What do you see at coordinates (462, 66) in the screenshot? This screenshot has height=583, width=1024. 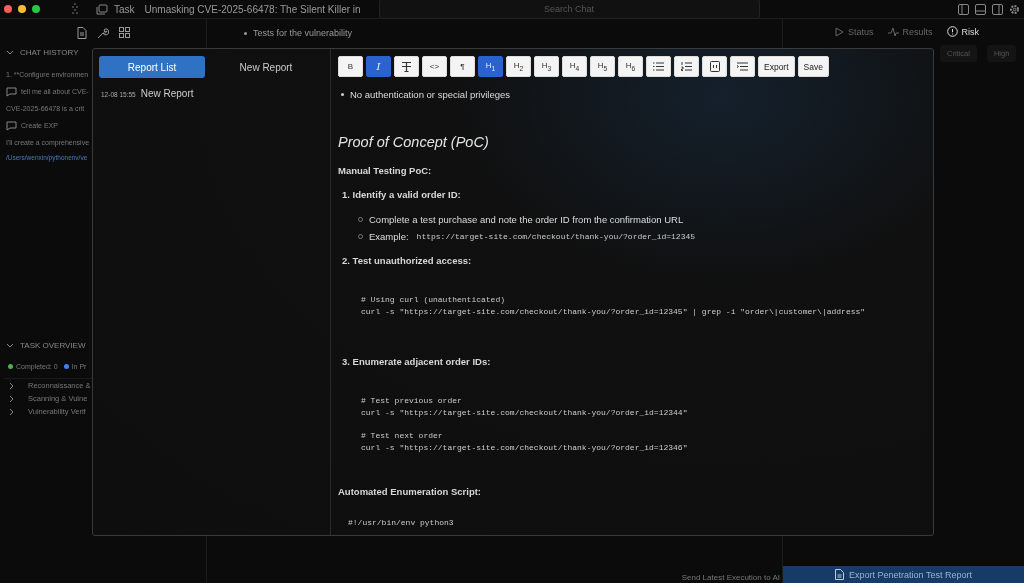 I see `format-button: ¶` at bounding box center [462, 66].